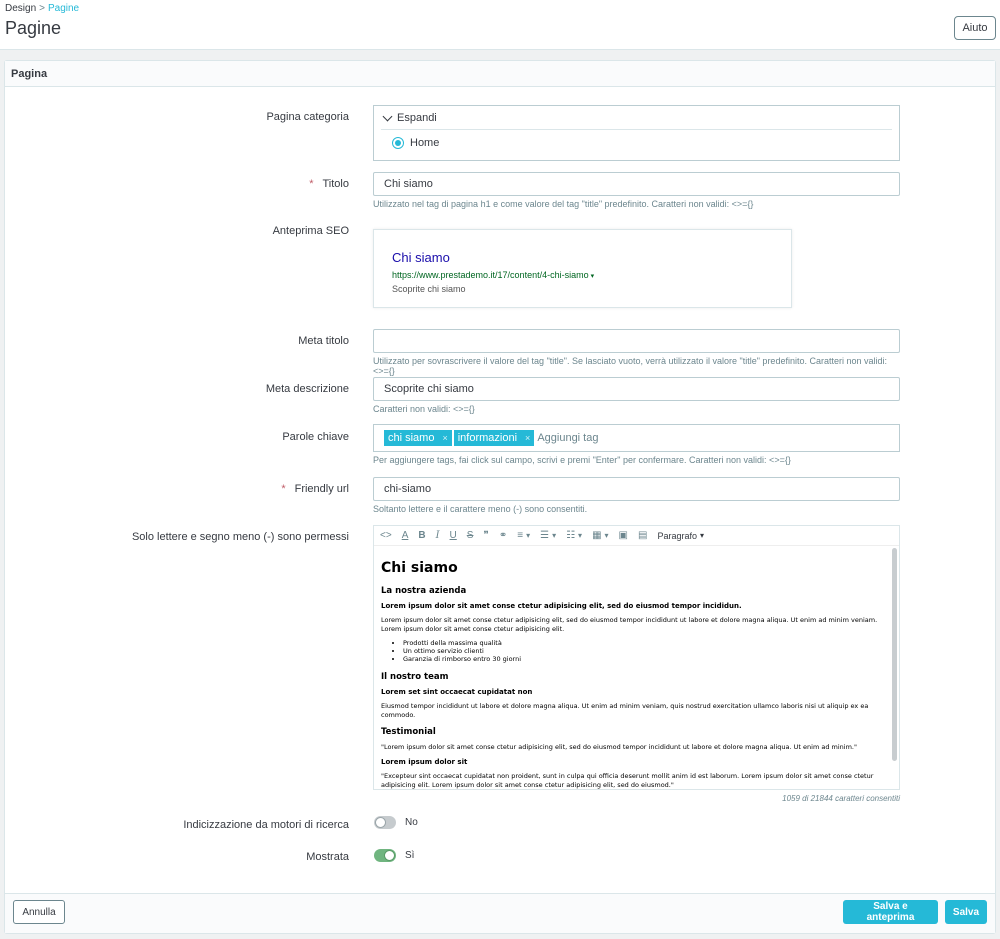  I want to click on card-title: Pagina, so click(500, 74).